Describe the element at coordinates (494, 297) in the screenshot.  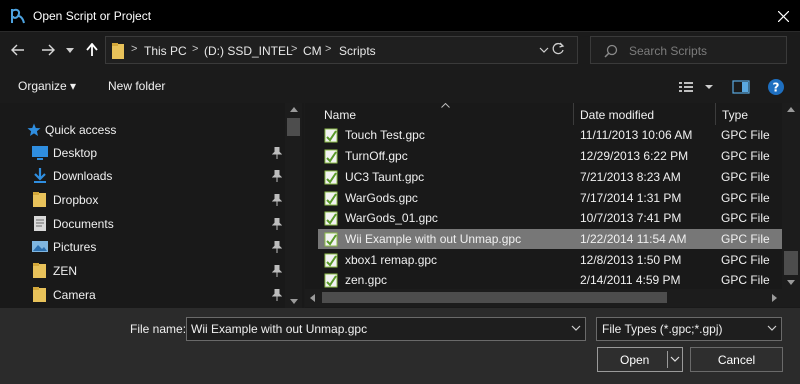
I see `horizontal-scroll-thumb` at that location.